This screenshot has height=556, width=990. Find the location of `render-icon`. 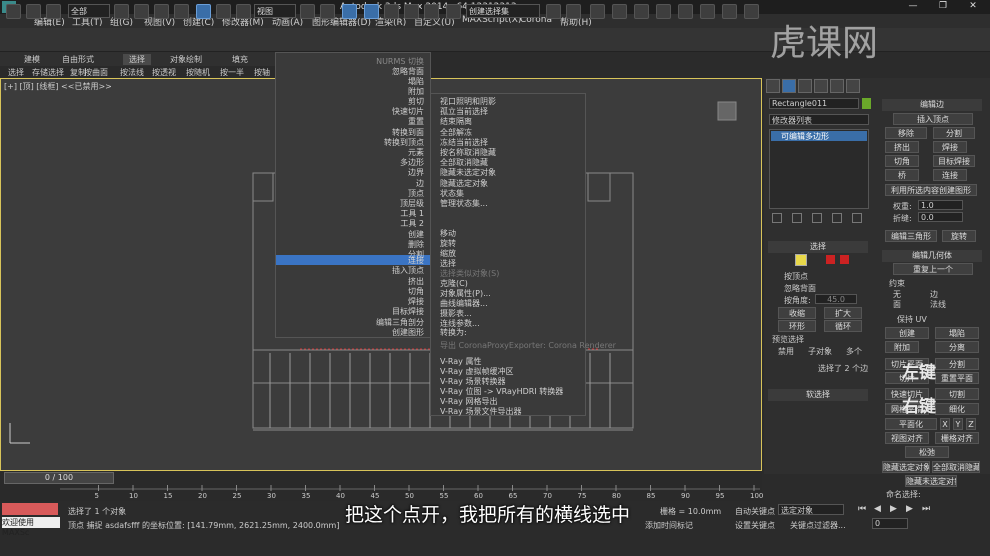

render-icon is located at coordinates (751, 11).